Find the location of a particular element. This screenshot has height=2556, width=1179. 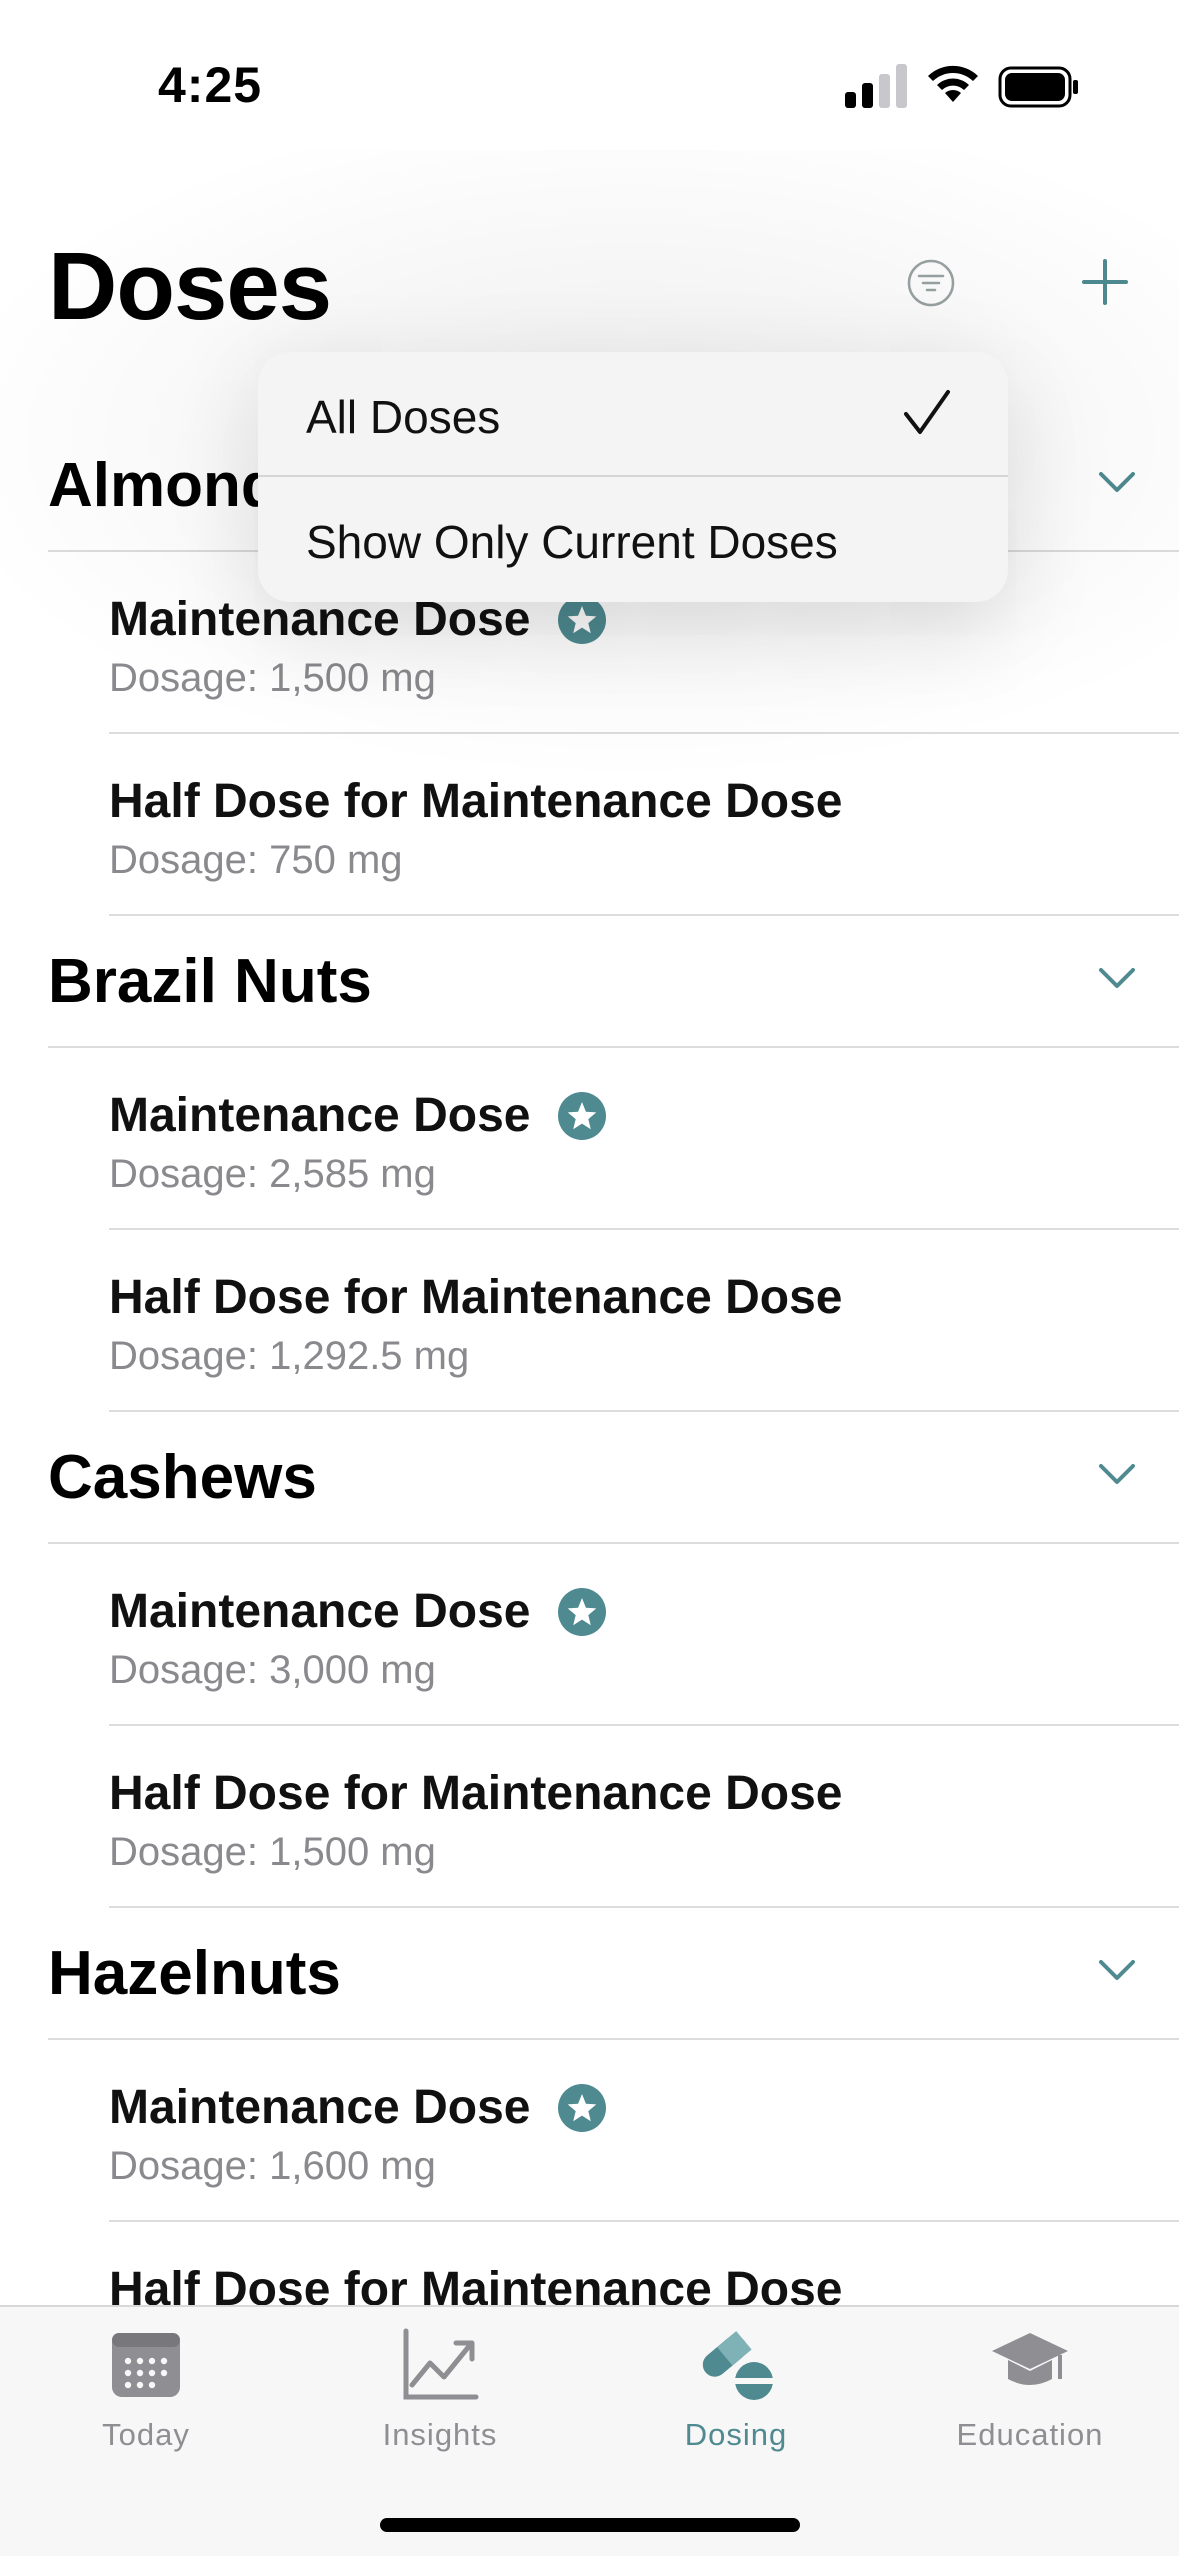

filter-dropdown-menu: All Doses Show Only Current Doses is located at coordinates (633, 477).